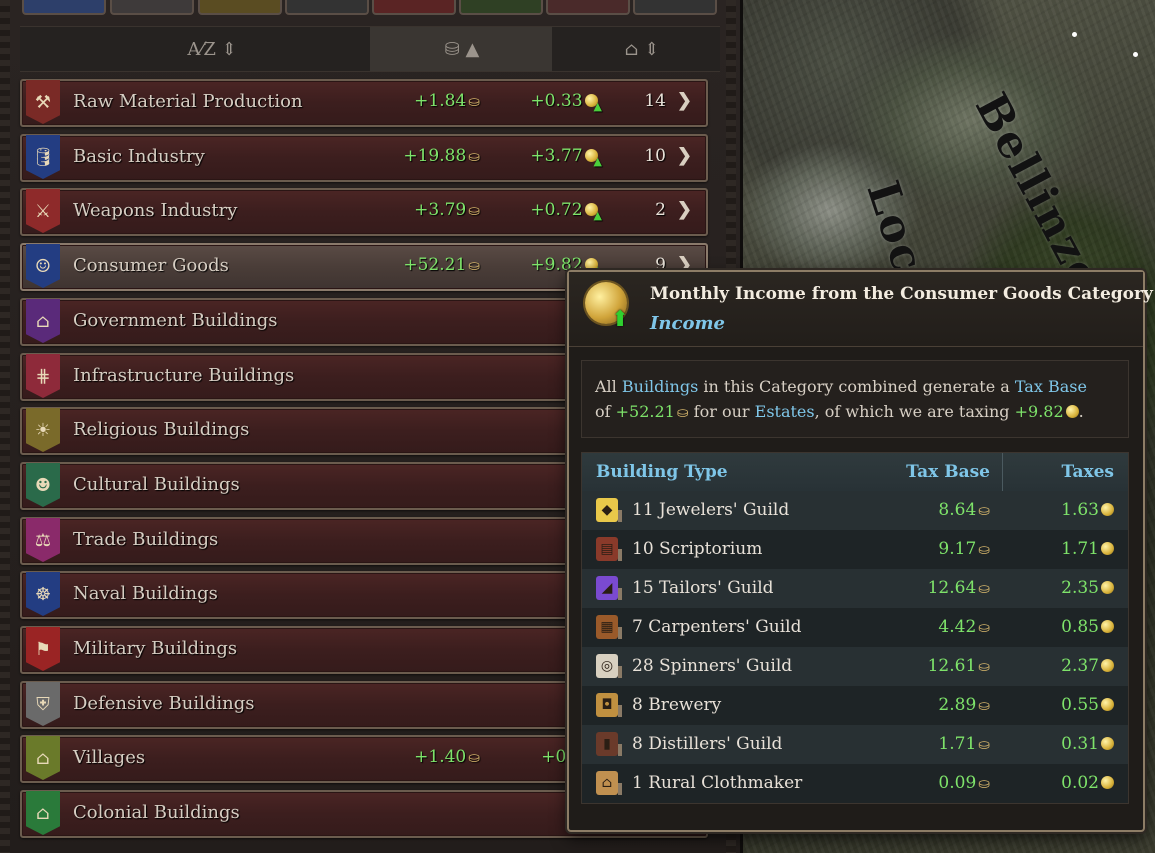 The image size is (1155, 853). I want to click on village-icon: ⌂, so click(43, 758).